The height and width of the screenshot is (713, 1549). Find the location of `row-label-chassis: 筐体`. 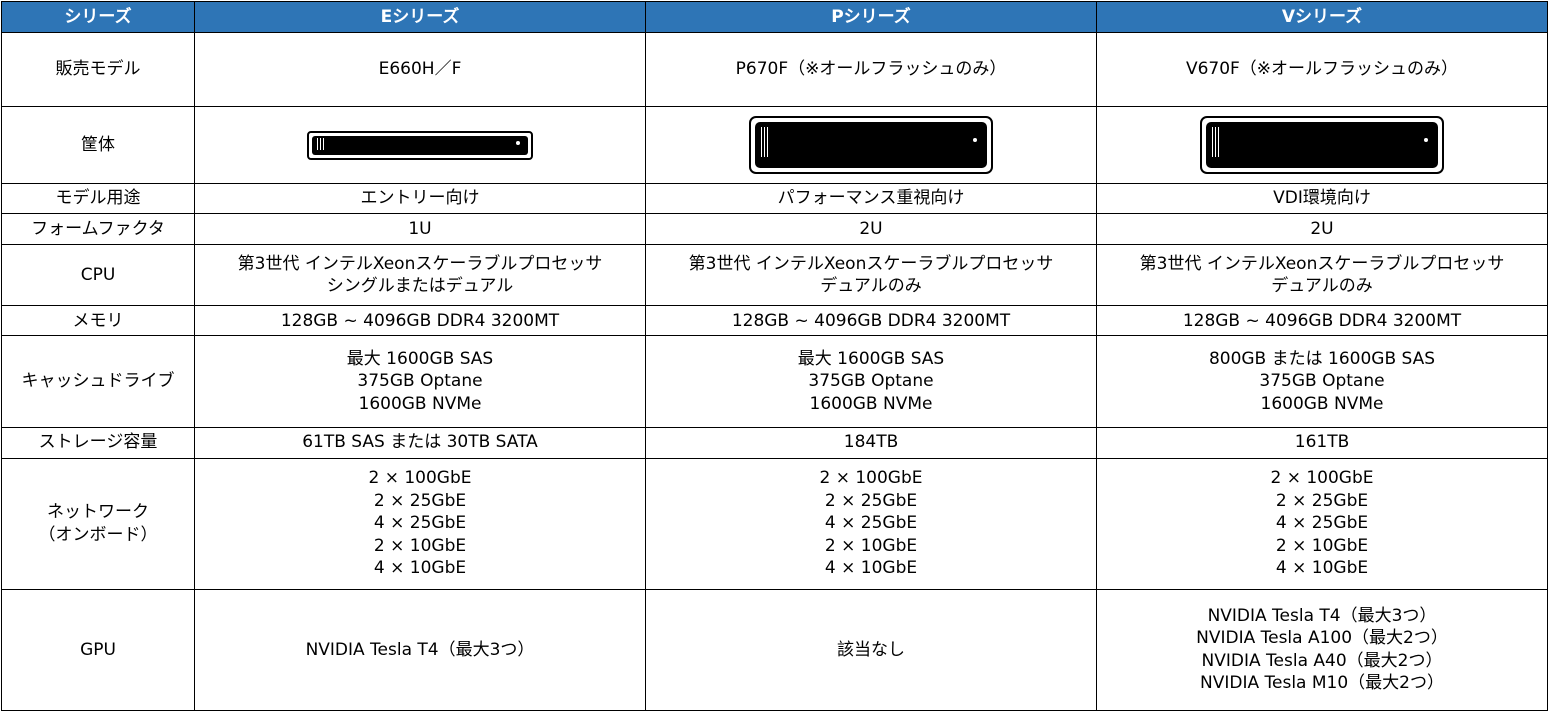

row-label-chassis: 筐体 is located at coordinates (98, 145).